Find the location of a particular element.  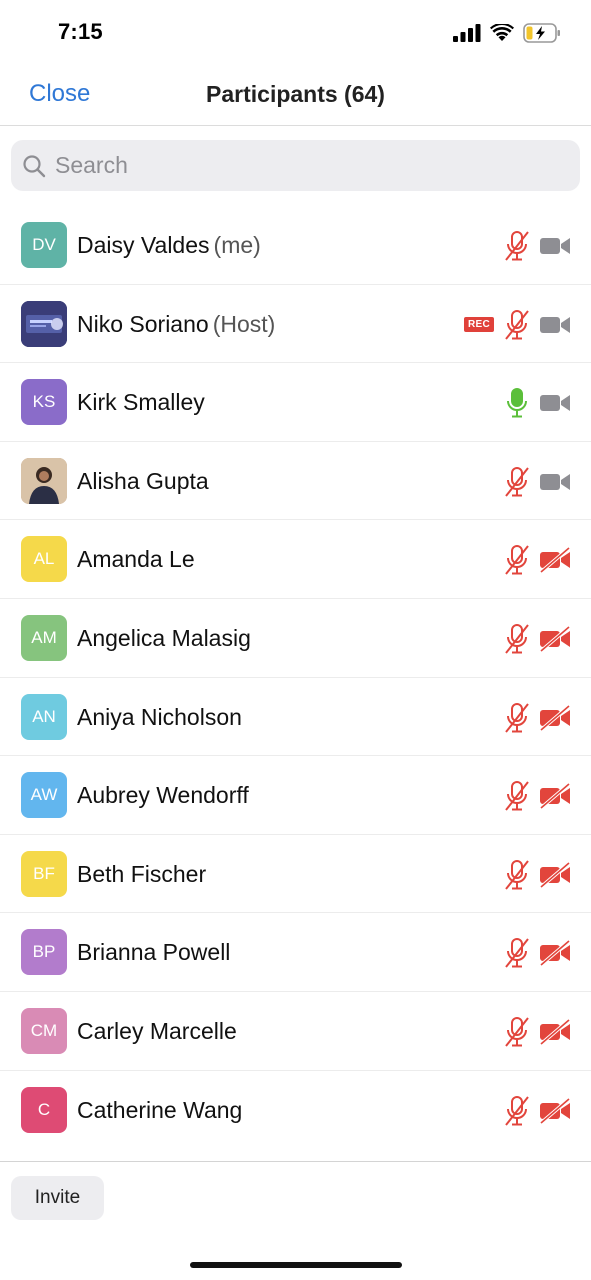

profile-photo is located at coordinates (44, 480).